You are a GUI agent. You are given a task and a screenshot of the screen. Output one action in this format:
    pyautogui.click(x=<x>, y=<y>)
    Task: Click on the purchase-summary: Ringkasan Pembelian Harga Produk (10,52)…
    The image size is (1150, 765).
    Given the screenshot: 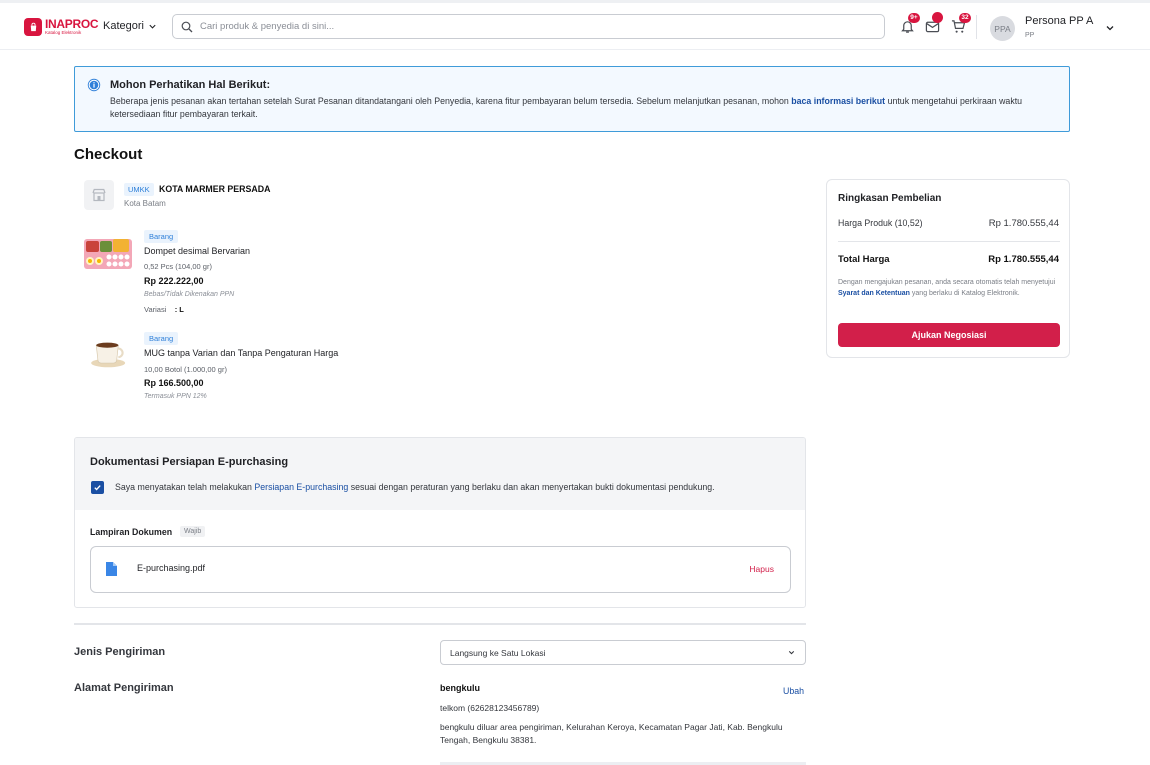 What is the action you would take?
    pyautogui.click(x=948, y=268)
    